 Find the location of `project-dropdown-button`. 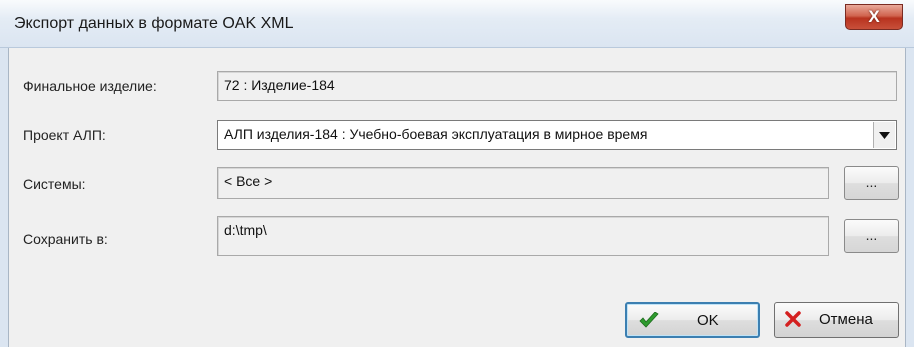

project-dropdown-button is located at coordinates (884, 135).